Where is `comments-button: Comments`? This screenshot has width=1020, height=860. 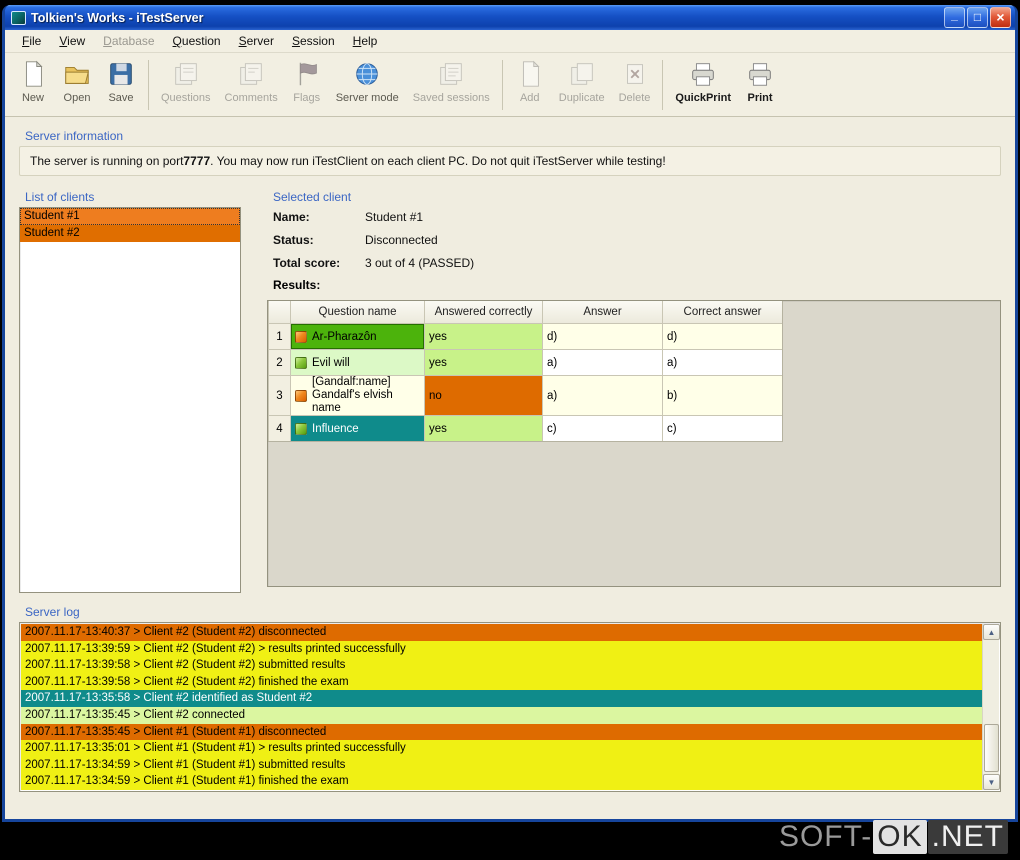 comments-button: Comments is located at coordinates (251, 85).